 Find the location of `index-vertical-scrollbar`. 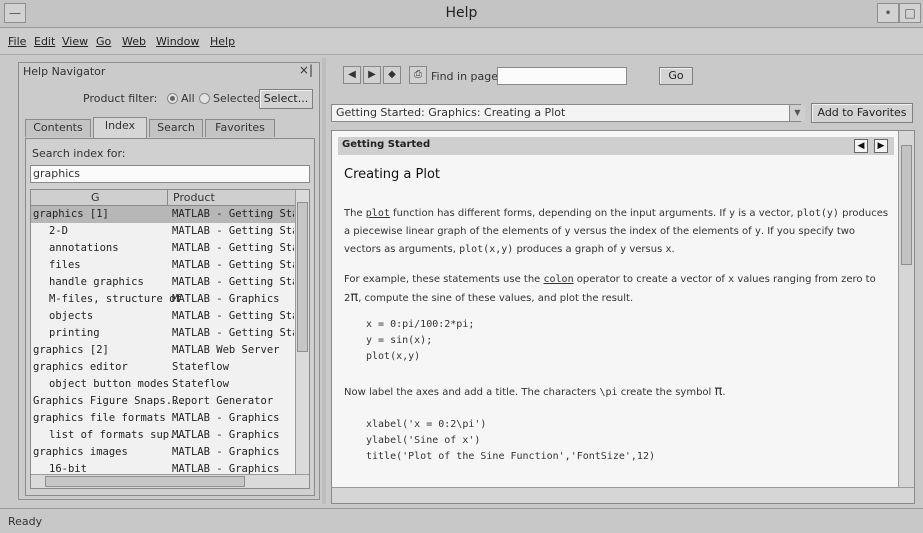

index-vertical-scrollbar is located at coordinates (302, 332).